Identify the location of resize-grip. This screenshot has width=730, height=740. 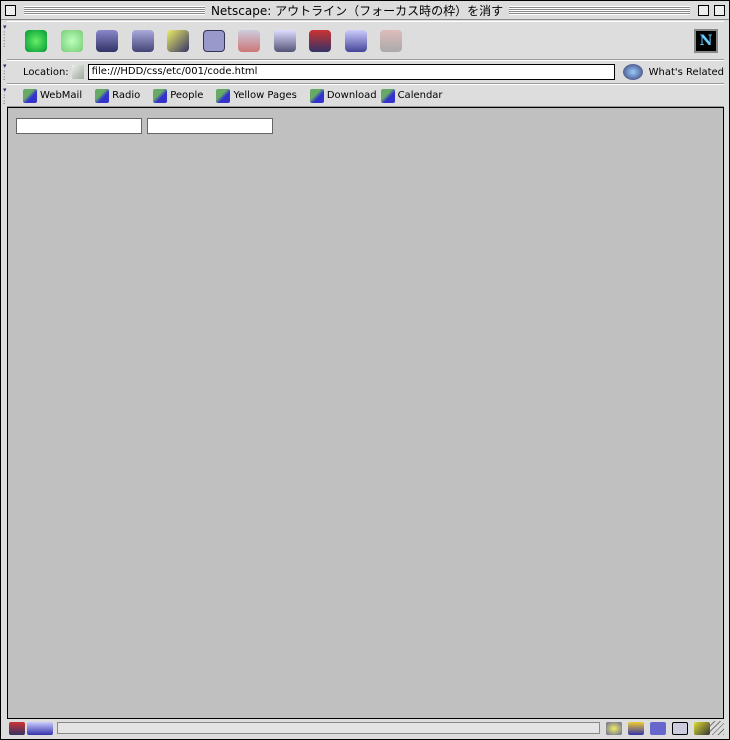
(717, 728).